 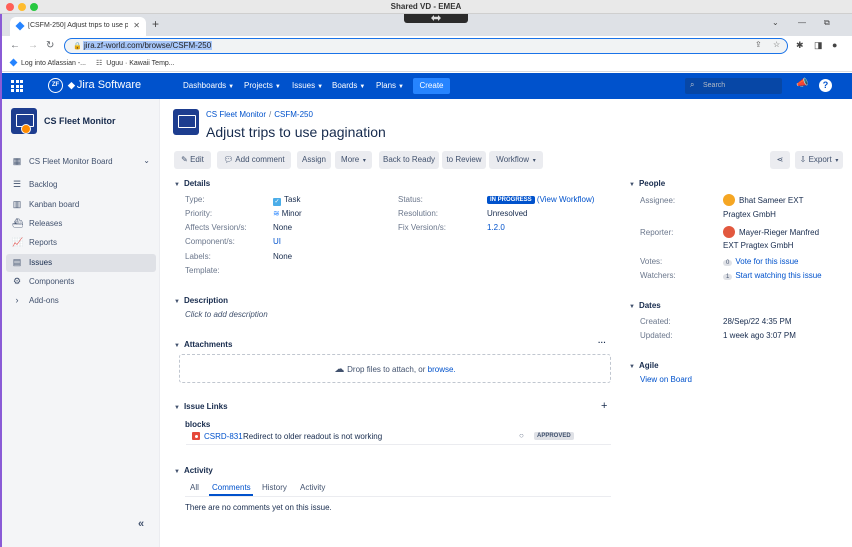 What do you see at coordinates (226, 314) in the screenshot?
I see `description-placeholder: Click to add description` at bounding box center [226, 314].